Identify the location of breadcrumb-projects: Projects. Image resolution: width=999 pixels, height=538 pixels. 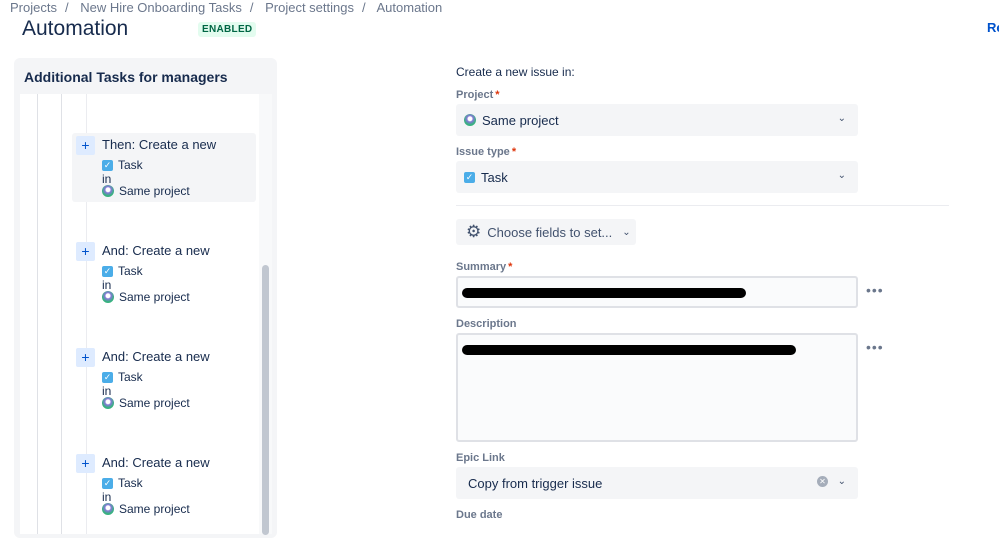
(33, 7).